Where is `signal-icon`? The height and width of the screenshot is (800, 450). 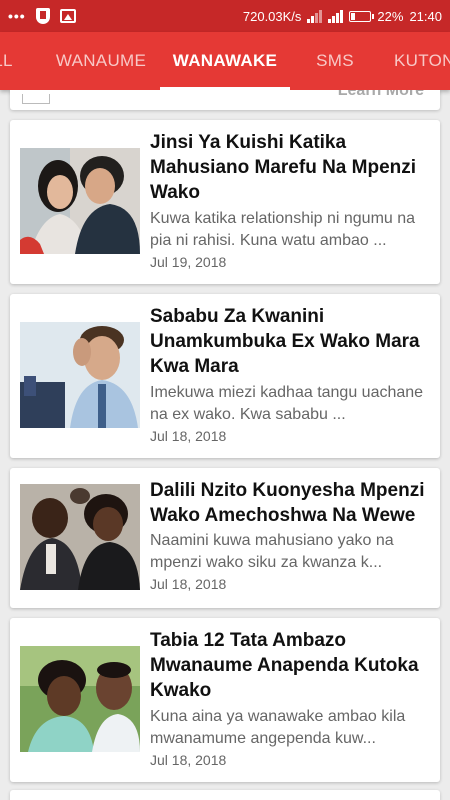 signal-icon is located at coordinates (315, 16).